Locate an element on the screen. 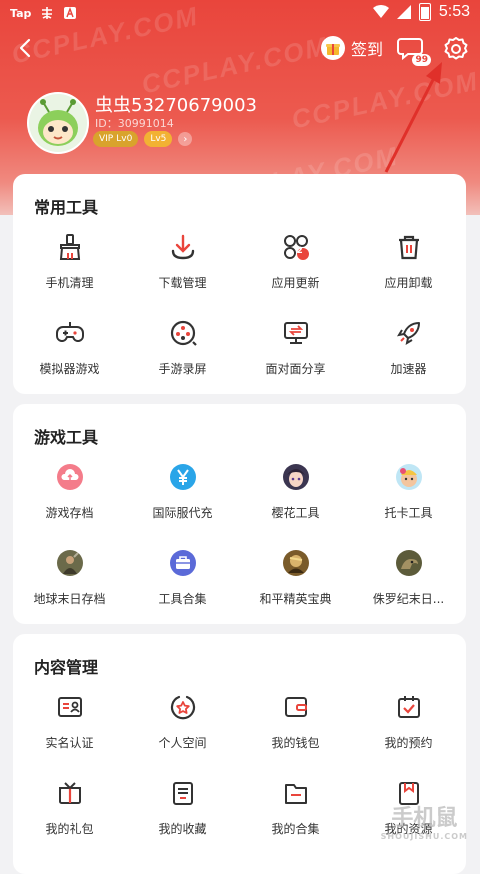 The height and width of the screenshot is (874, 480). broom-icon is located at coordinates (70, 247).